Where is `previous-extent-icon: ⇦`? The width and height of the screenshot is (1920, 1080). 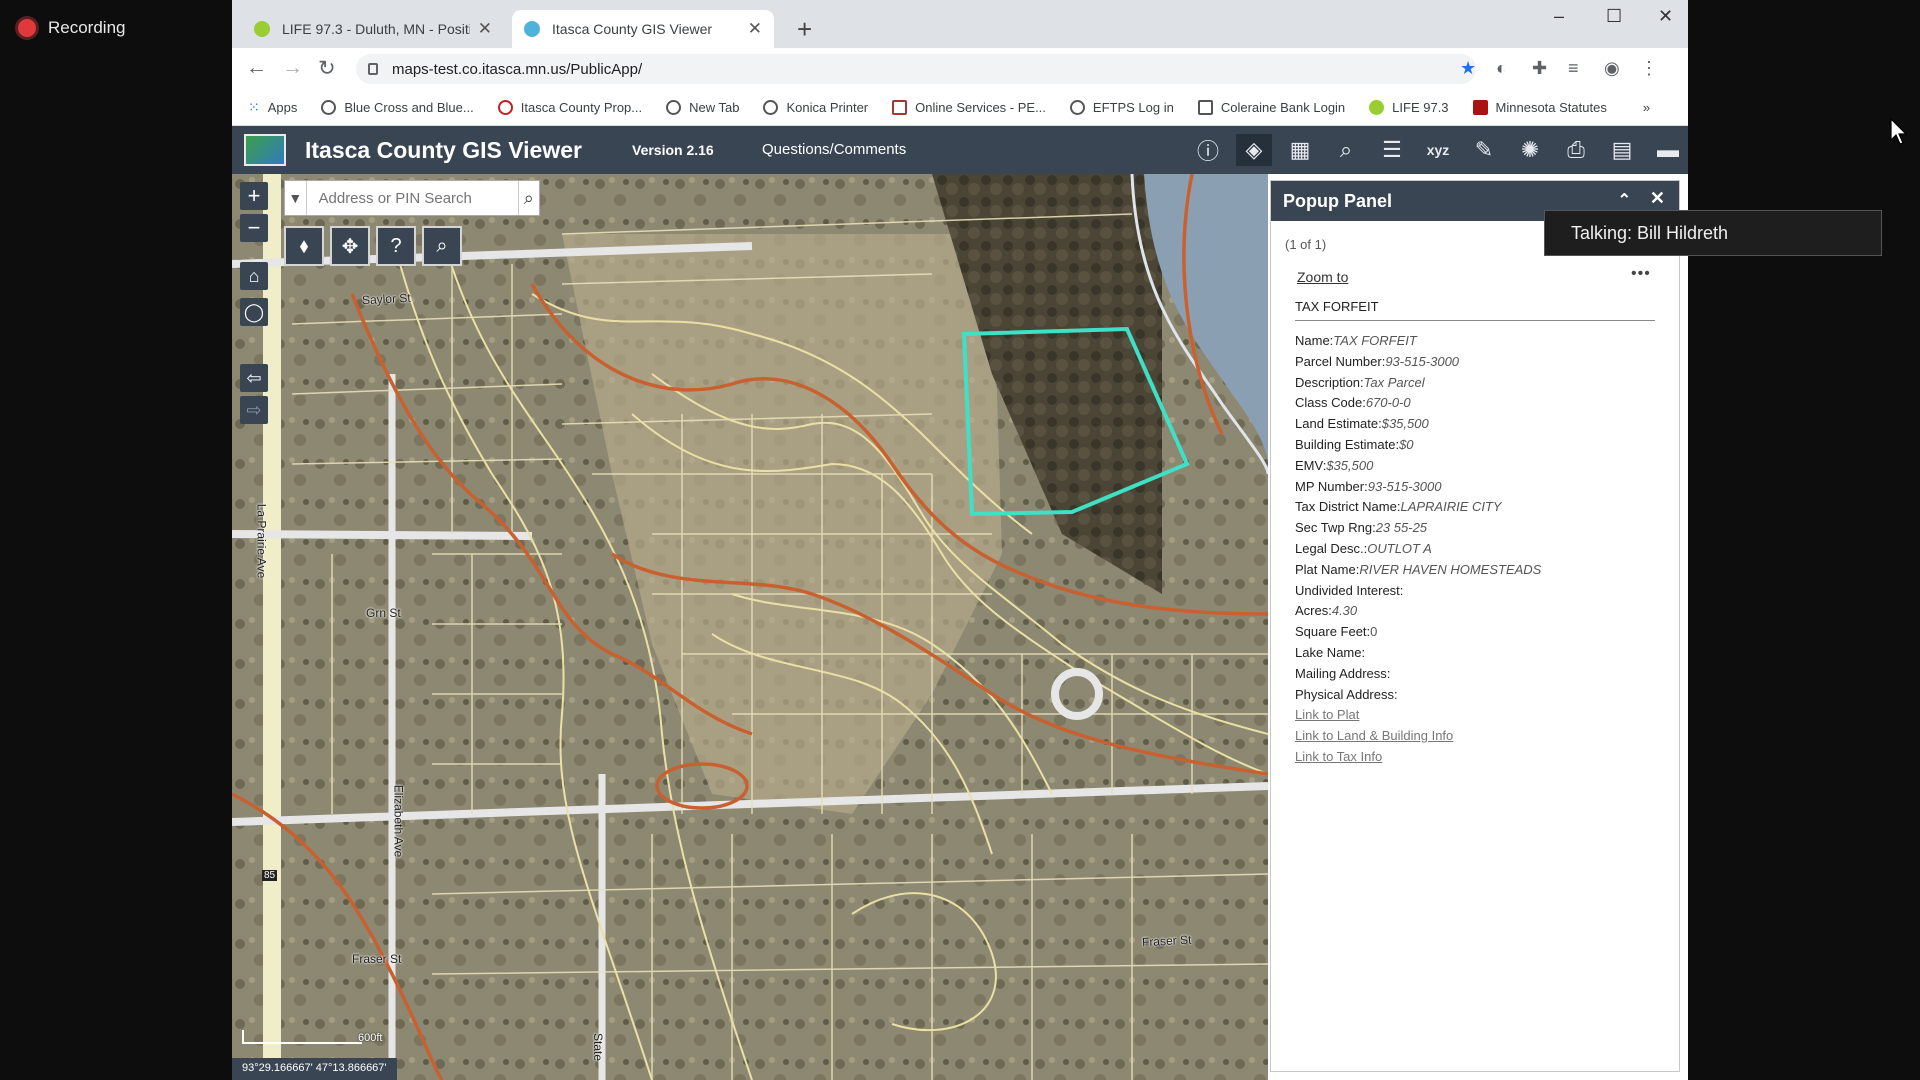 previous-extent-icon: ⇦ is located at coordinates (254, 378).